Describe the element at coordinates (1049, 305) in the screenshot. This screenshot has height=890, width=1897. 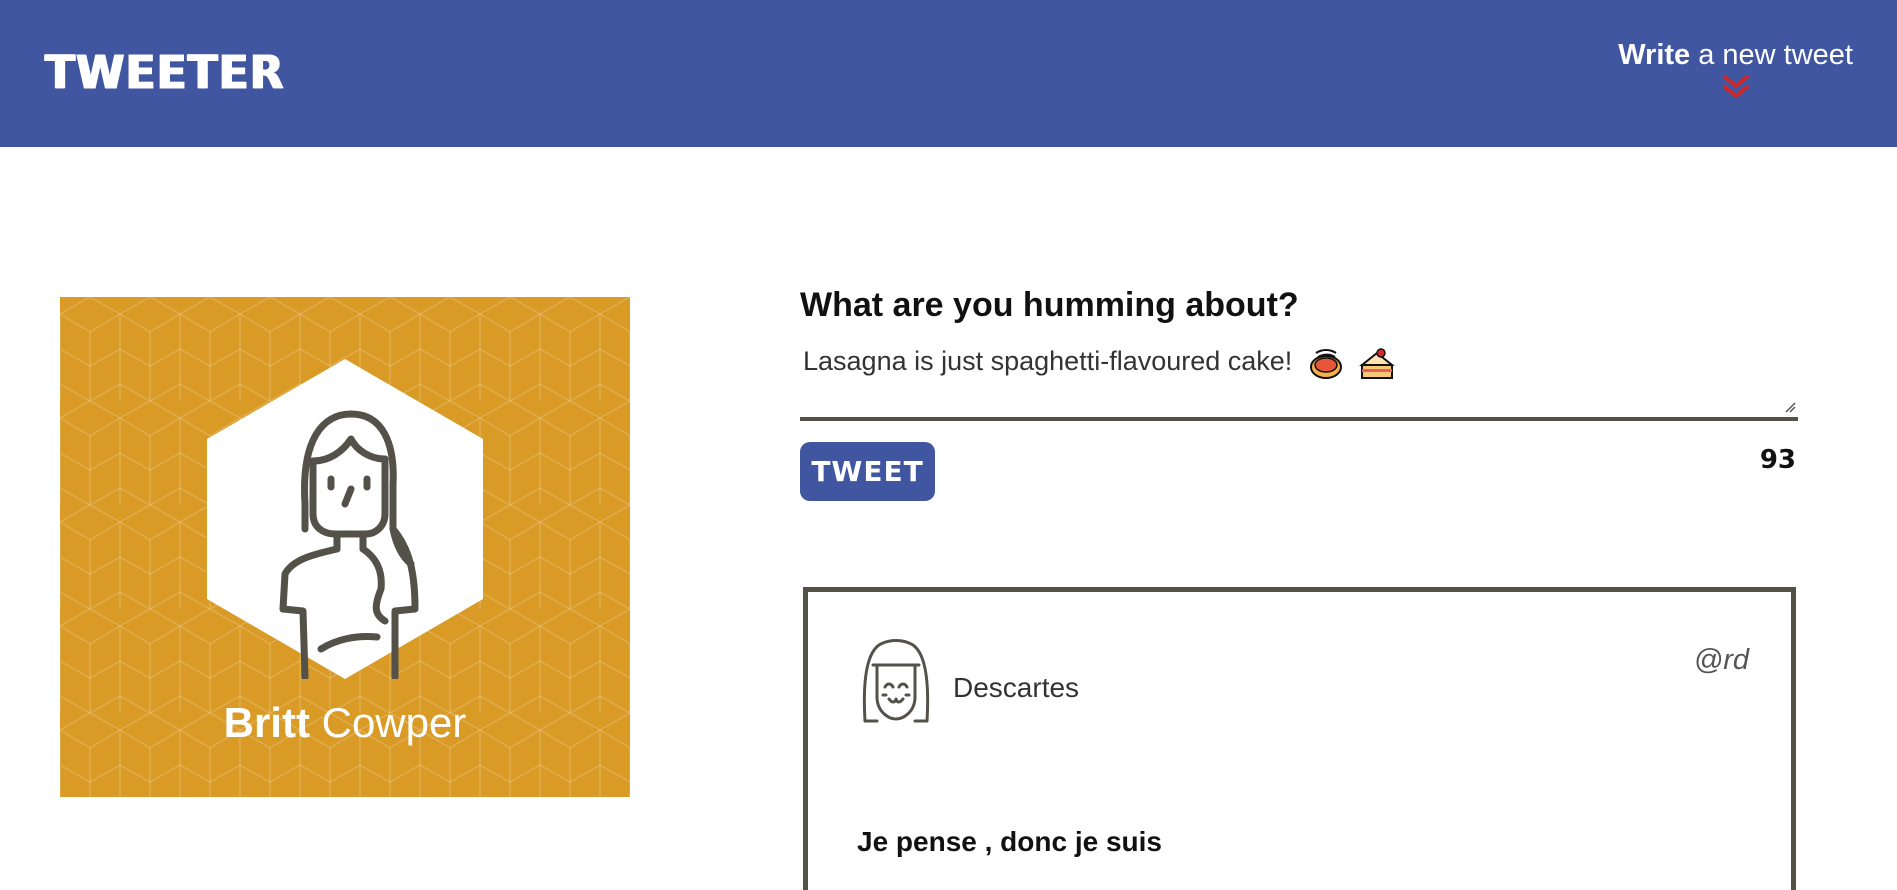
I see `composer-label: What are you humming about?` at that location.